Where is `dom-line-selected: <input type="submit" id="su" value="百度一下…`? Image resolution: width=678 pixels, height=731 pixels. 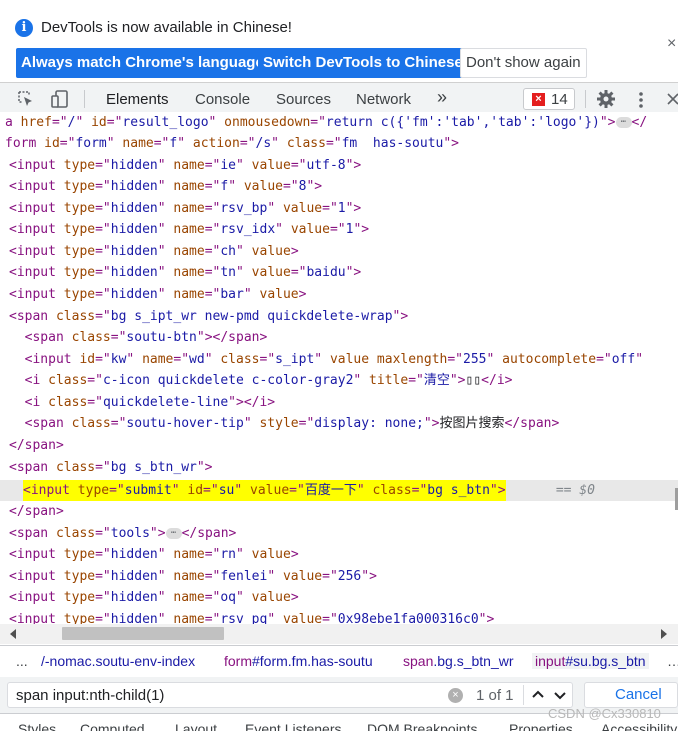
dom-line-selected: <input type="submit" id="su" value="百度一下… is located at coordinates (264, 490).